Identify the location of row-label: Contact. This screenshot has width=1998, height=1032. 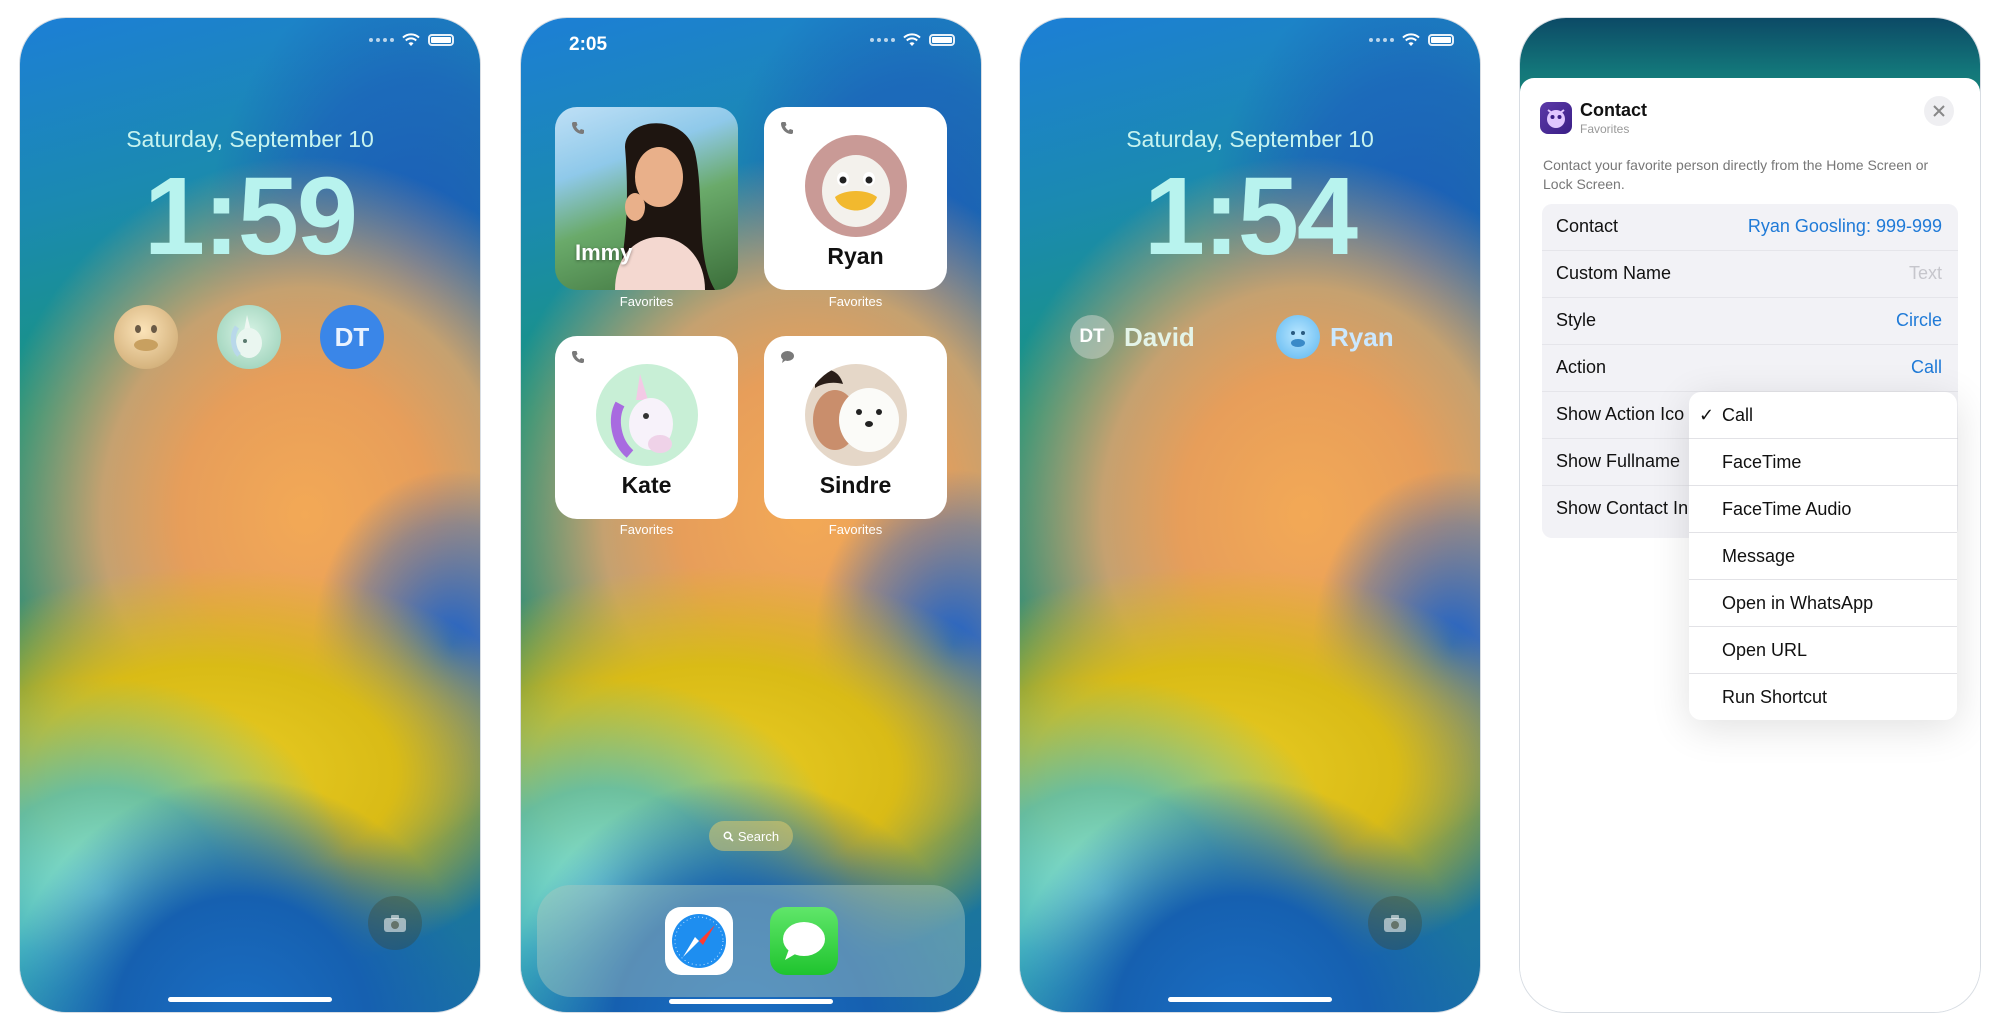
(1587, 226).